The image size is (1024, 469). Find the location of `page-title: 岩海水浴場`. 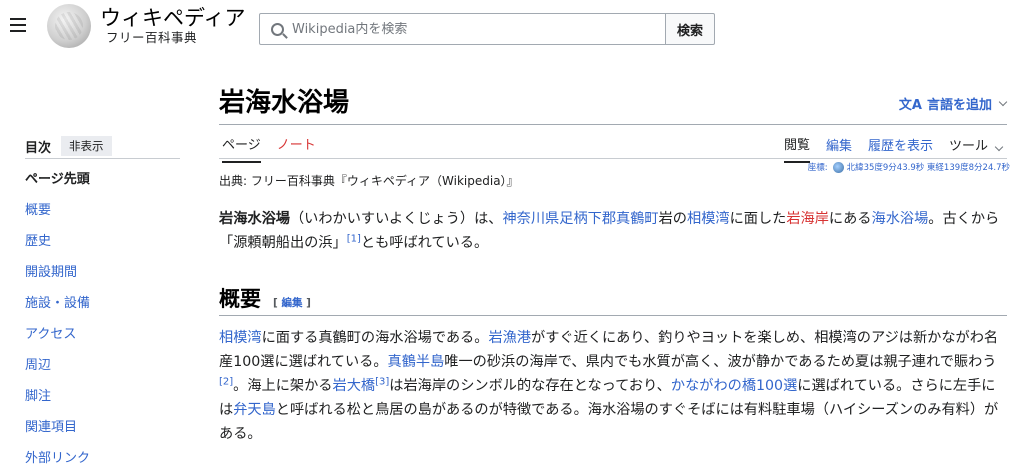

page-title: 岩海水浴場 is located at coordinates (284, 103).